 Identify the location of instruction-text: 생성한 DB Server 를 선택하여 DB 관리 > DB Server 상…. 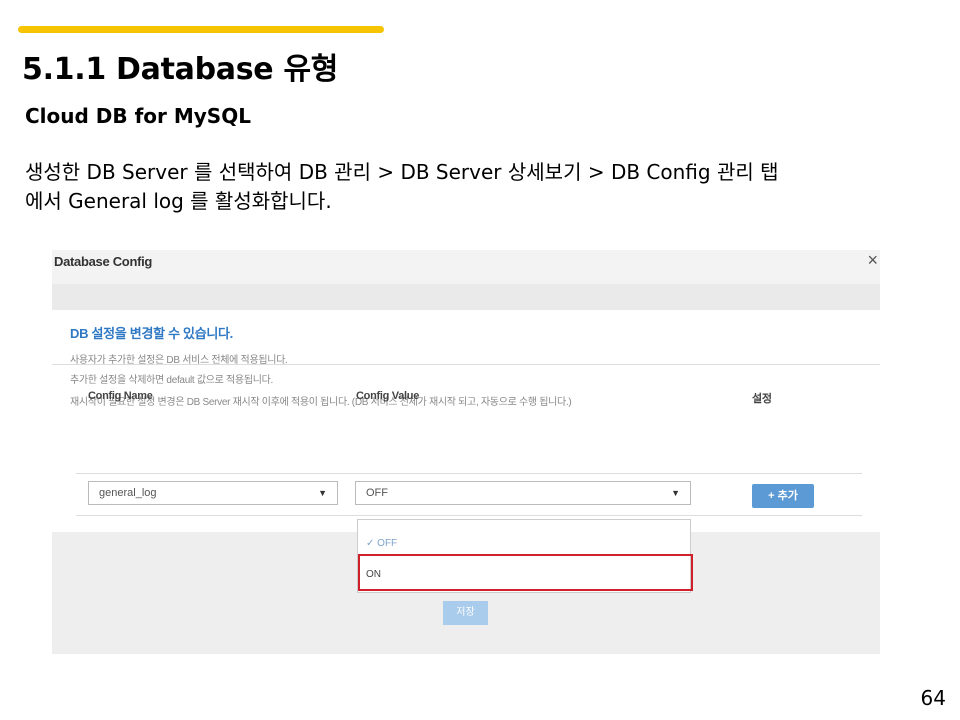
(482, 187).